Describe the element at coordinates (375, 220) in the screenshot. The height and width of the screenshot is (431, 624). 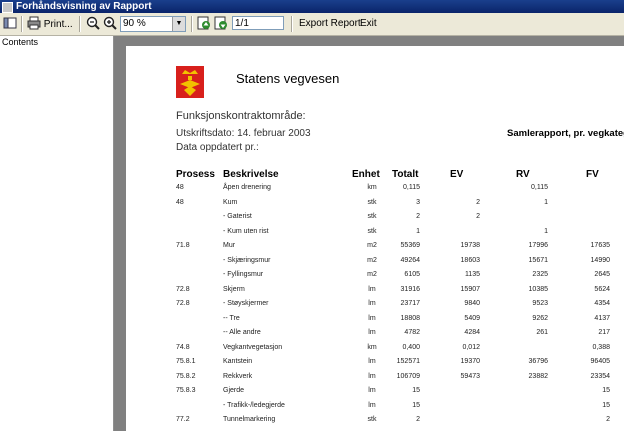
I see `table-row: - Gaterist stk 2 2` at that location.